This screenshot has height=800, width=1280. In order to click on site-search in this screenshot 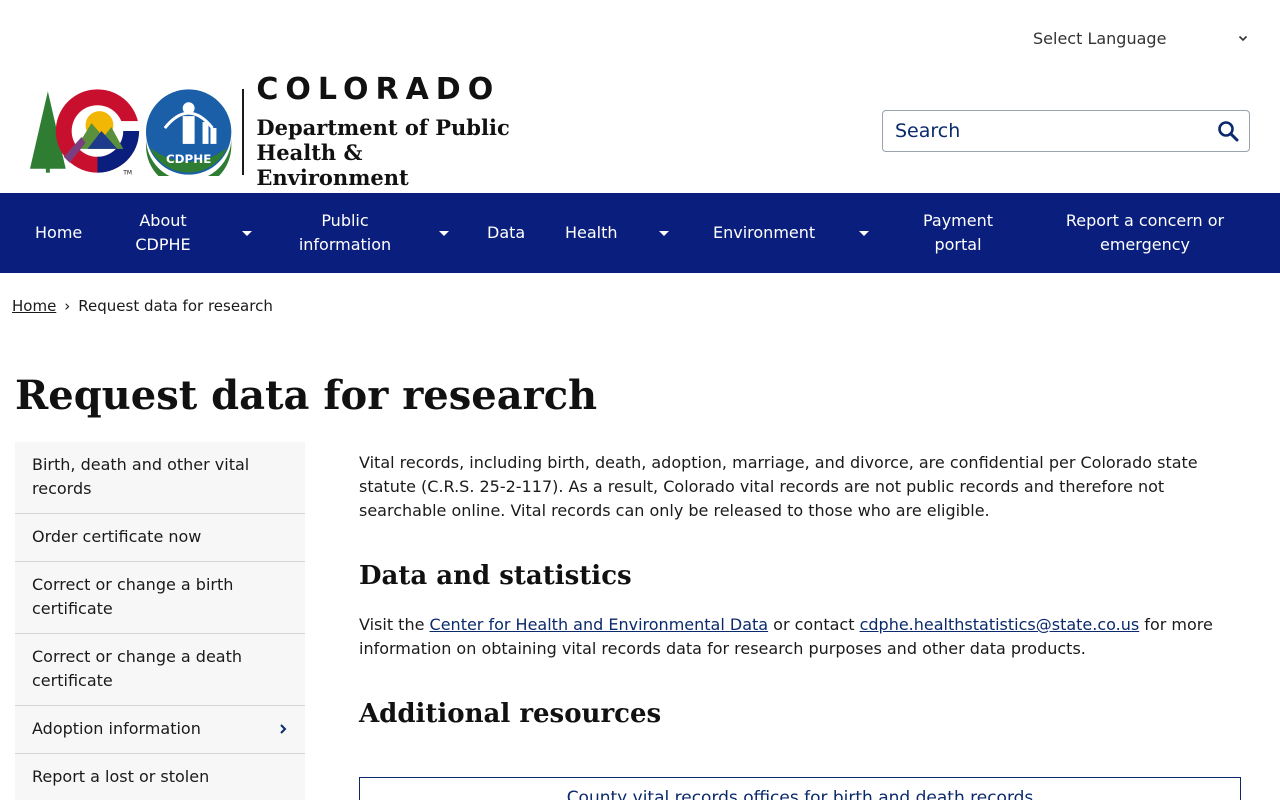, I will do `click(1066, 131)`.